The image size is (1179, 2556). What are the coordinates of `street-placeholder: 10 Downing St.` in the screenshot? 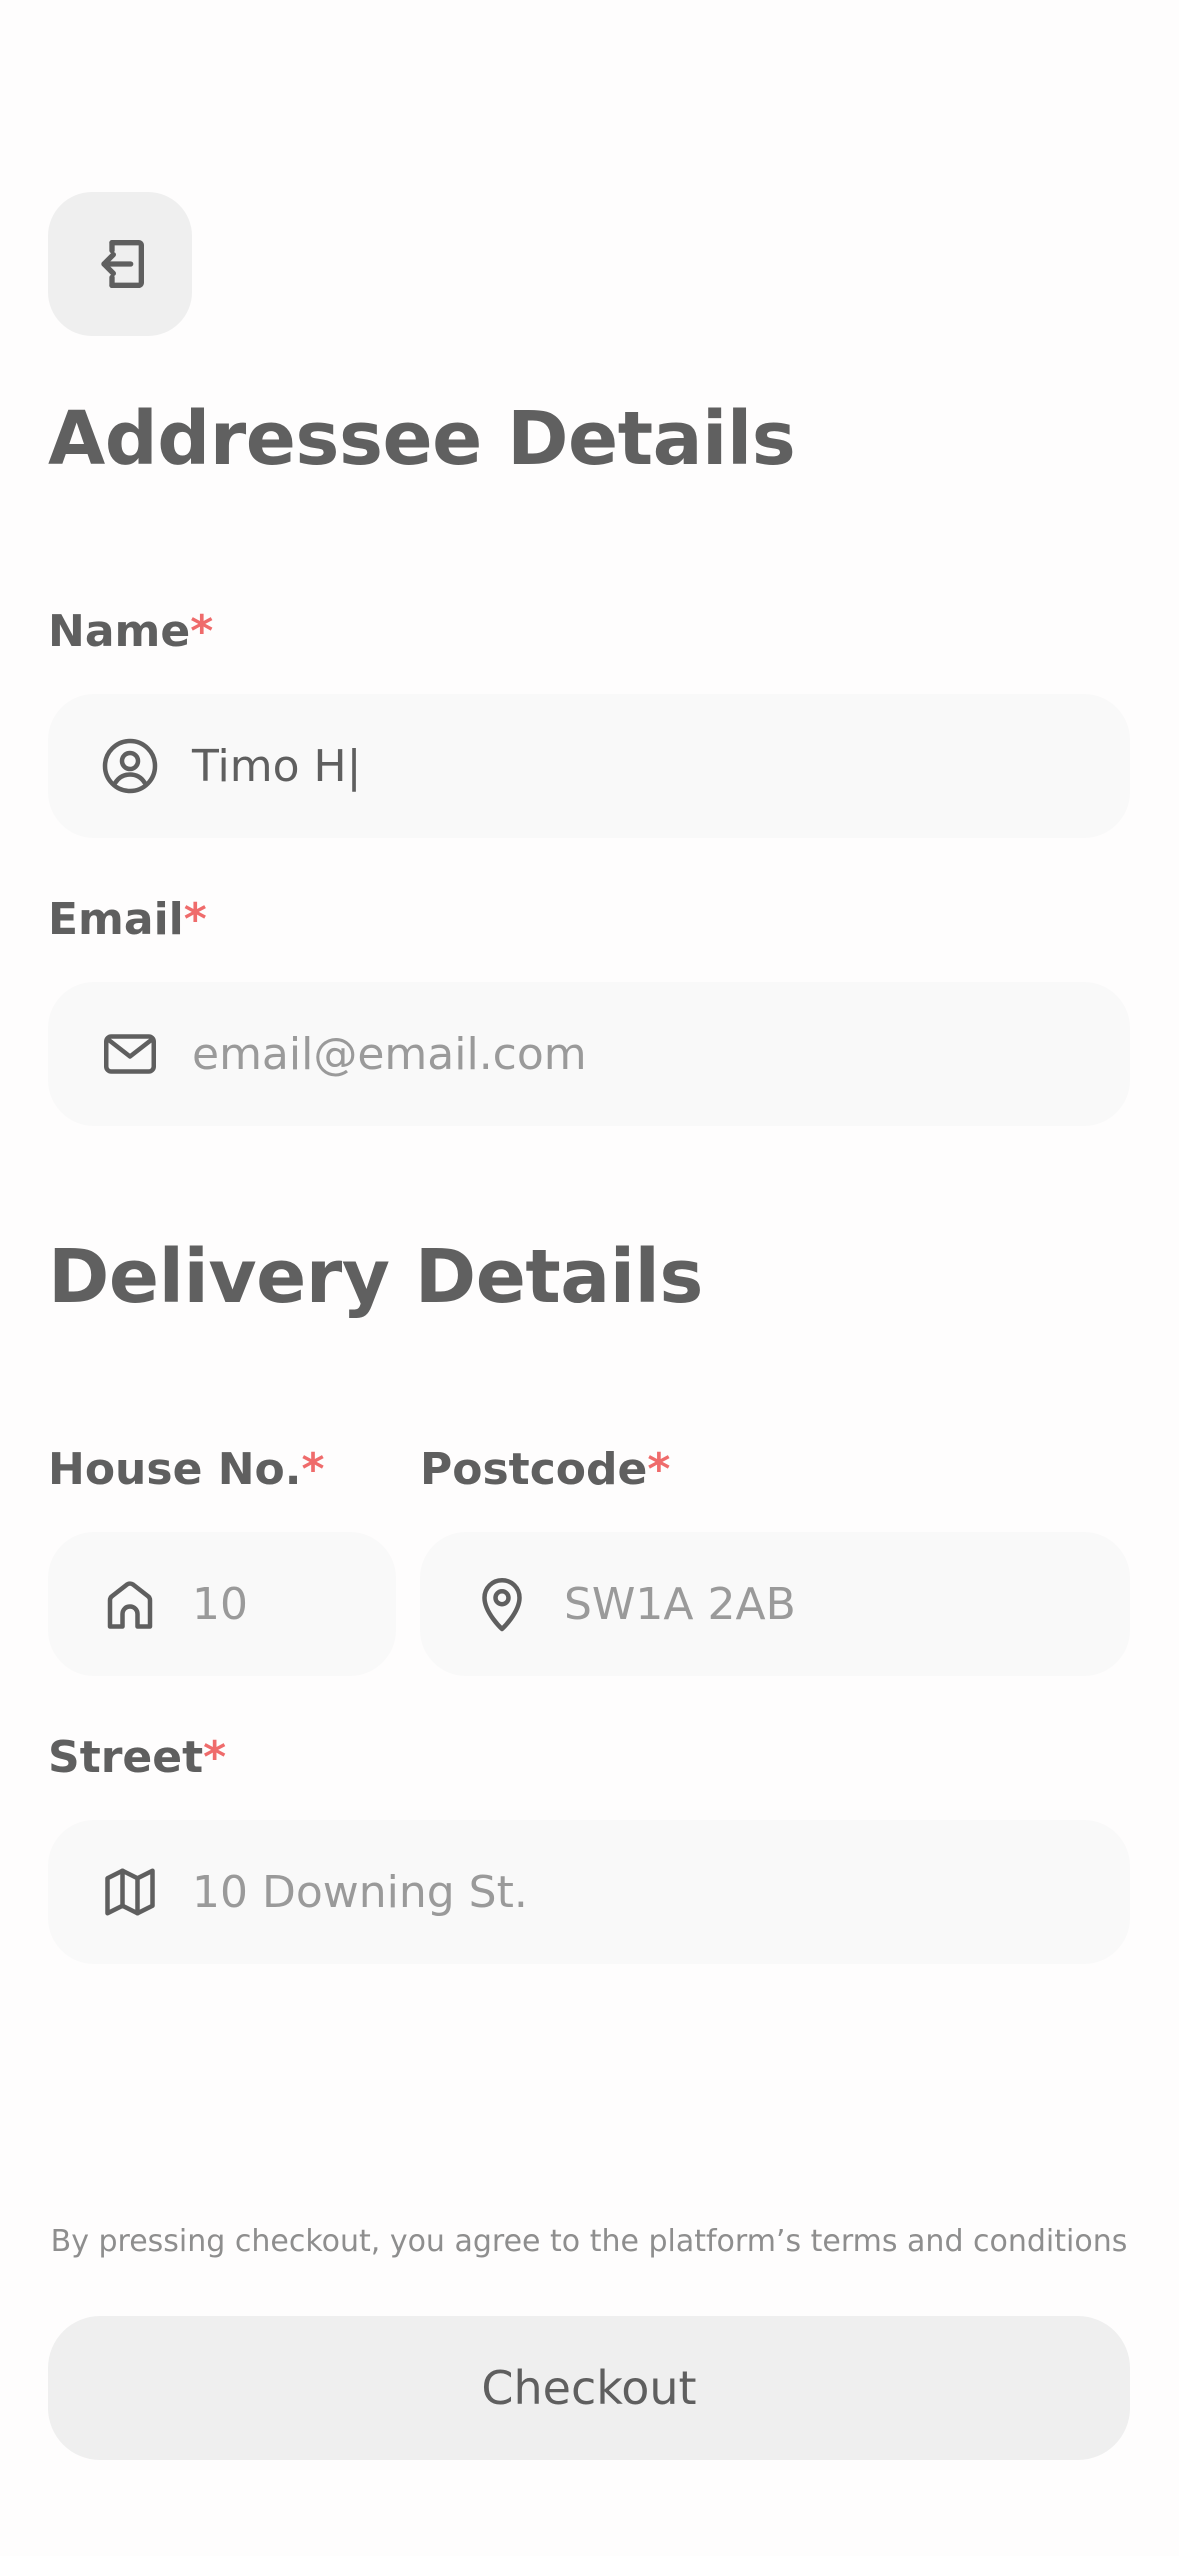 It's located at (360, 1892).